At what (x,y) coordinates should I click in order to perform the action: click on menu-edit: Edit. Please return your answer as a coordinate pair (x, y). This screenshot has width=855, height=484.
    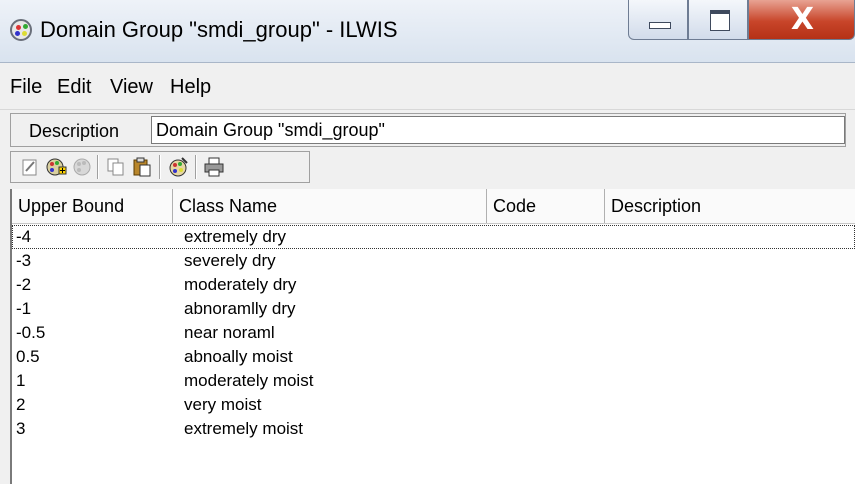
    Looking at the image, I should click on (74, 87).